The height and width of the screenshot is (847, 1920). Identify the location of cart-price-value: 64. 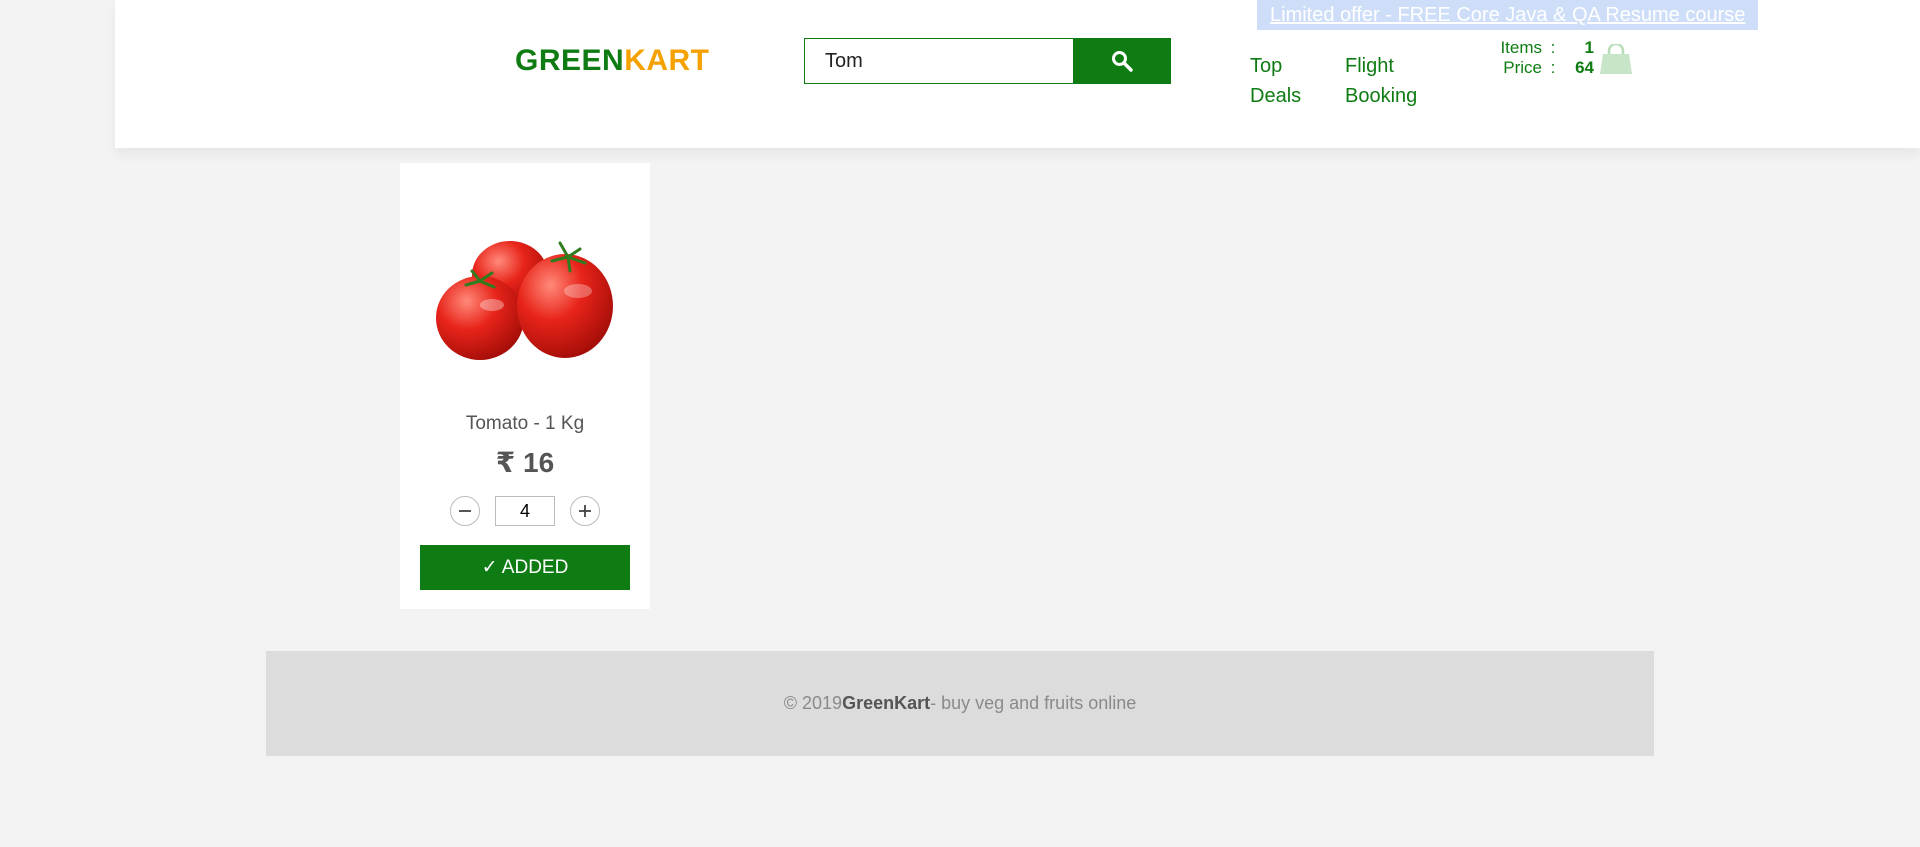
(1584, 67).